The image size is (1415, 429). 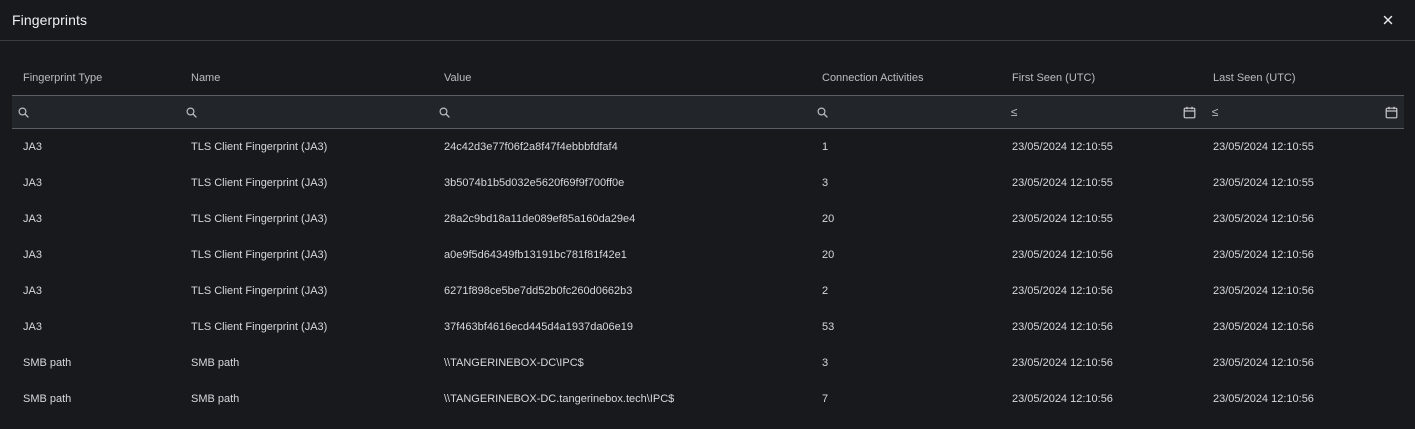 I want to click on filter-cell-connection-activities, so click(x=906, y=112).